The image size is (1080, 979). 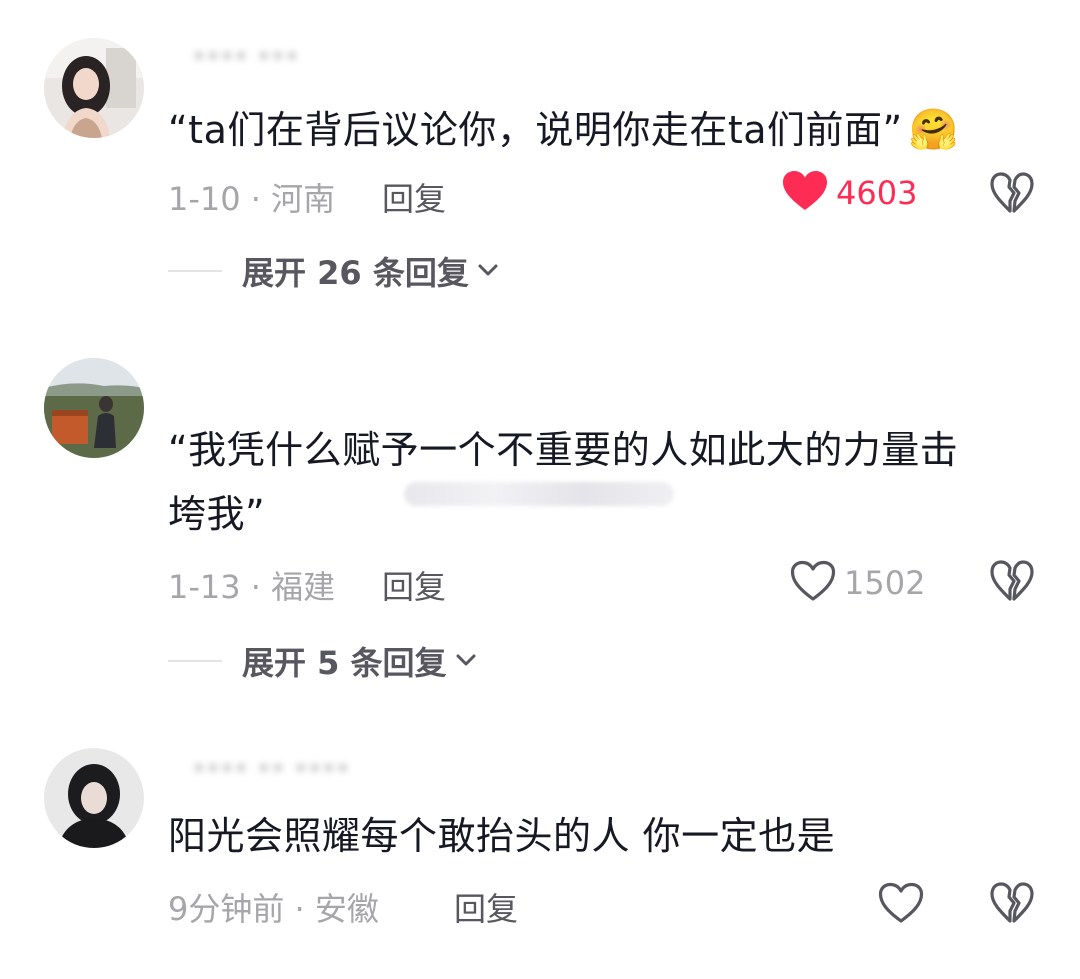 I want to click on dislike-button, so click(x=1012, y=905).